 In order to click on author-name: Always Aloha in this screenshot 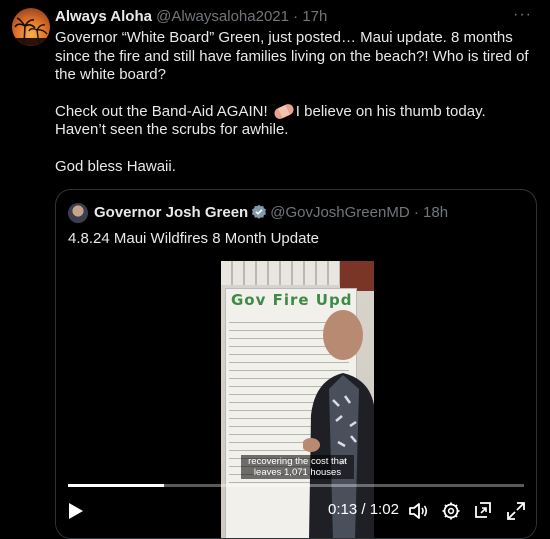, I will do `click(103, 16)`.